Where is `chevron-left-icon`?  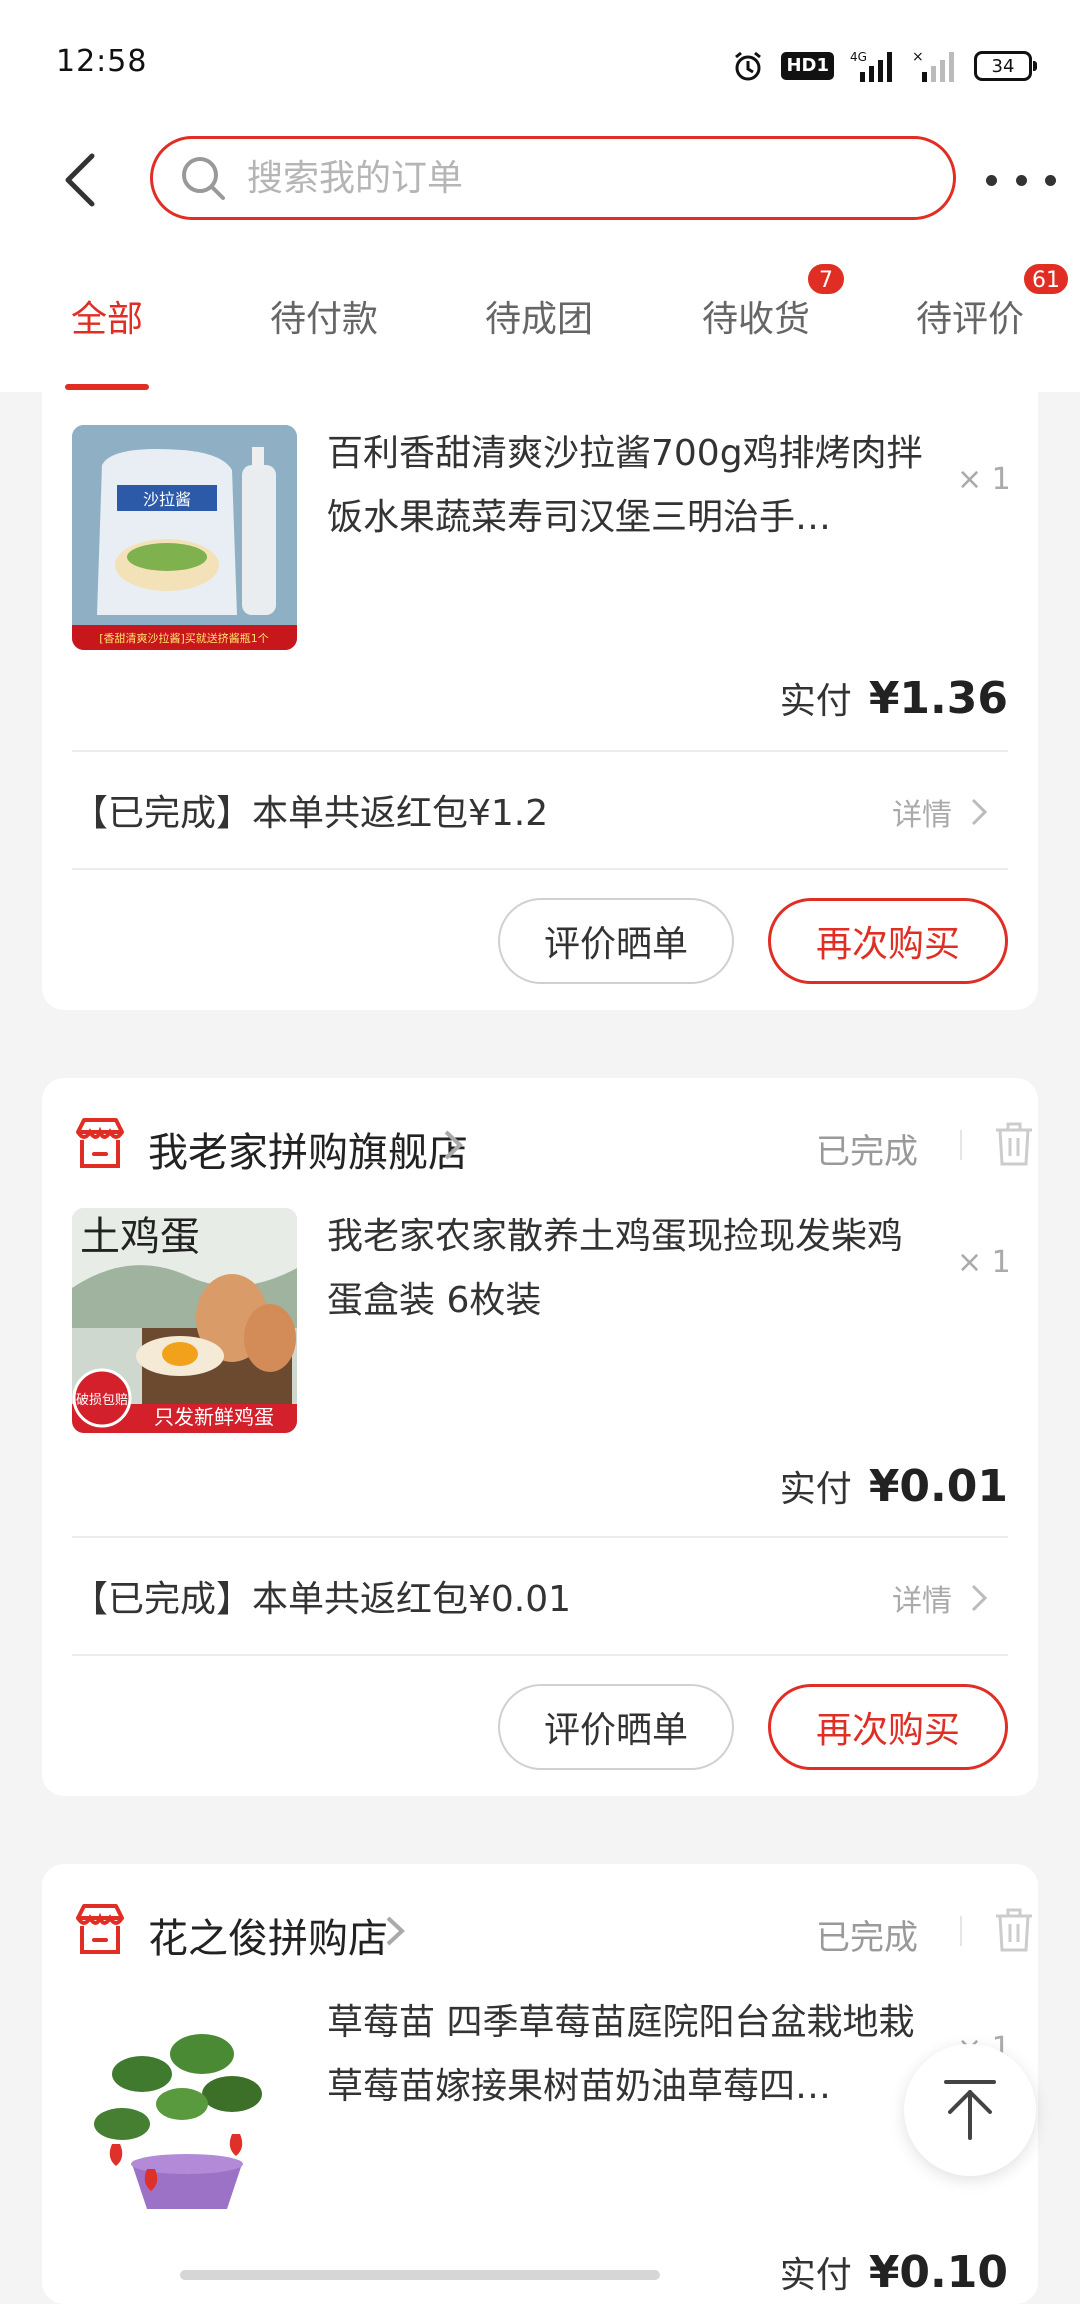 chevron-left-icon is located at coordinates (80, 180).